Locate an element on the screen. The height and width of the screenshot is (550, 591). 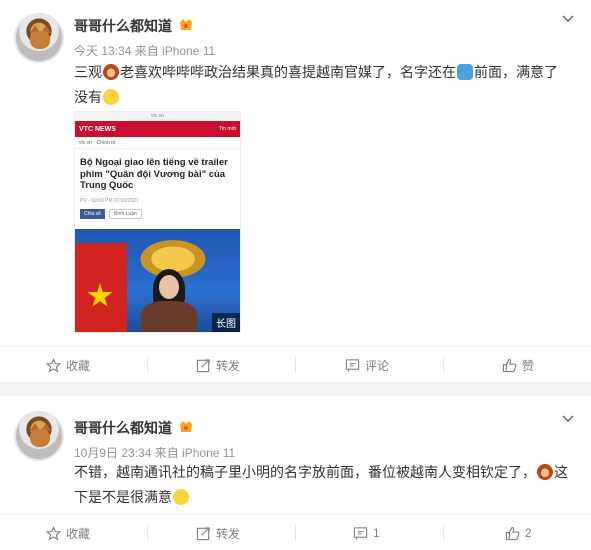
image-site-logo: VTC NEWS is located at coordinates (97, 129).